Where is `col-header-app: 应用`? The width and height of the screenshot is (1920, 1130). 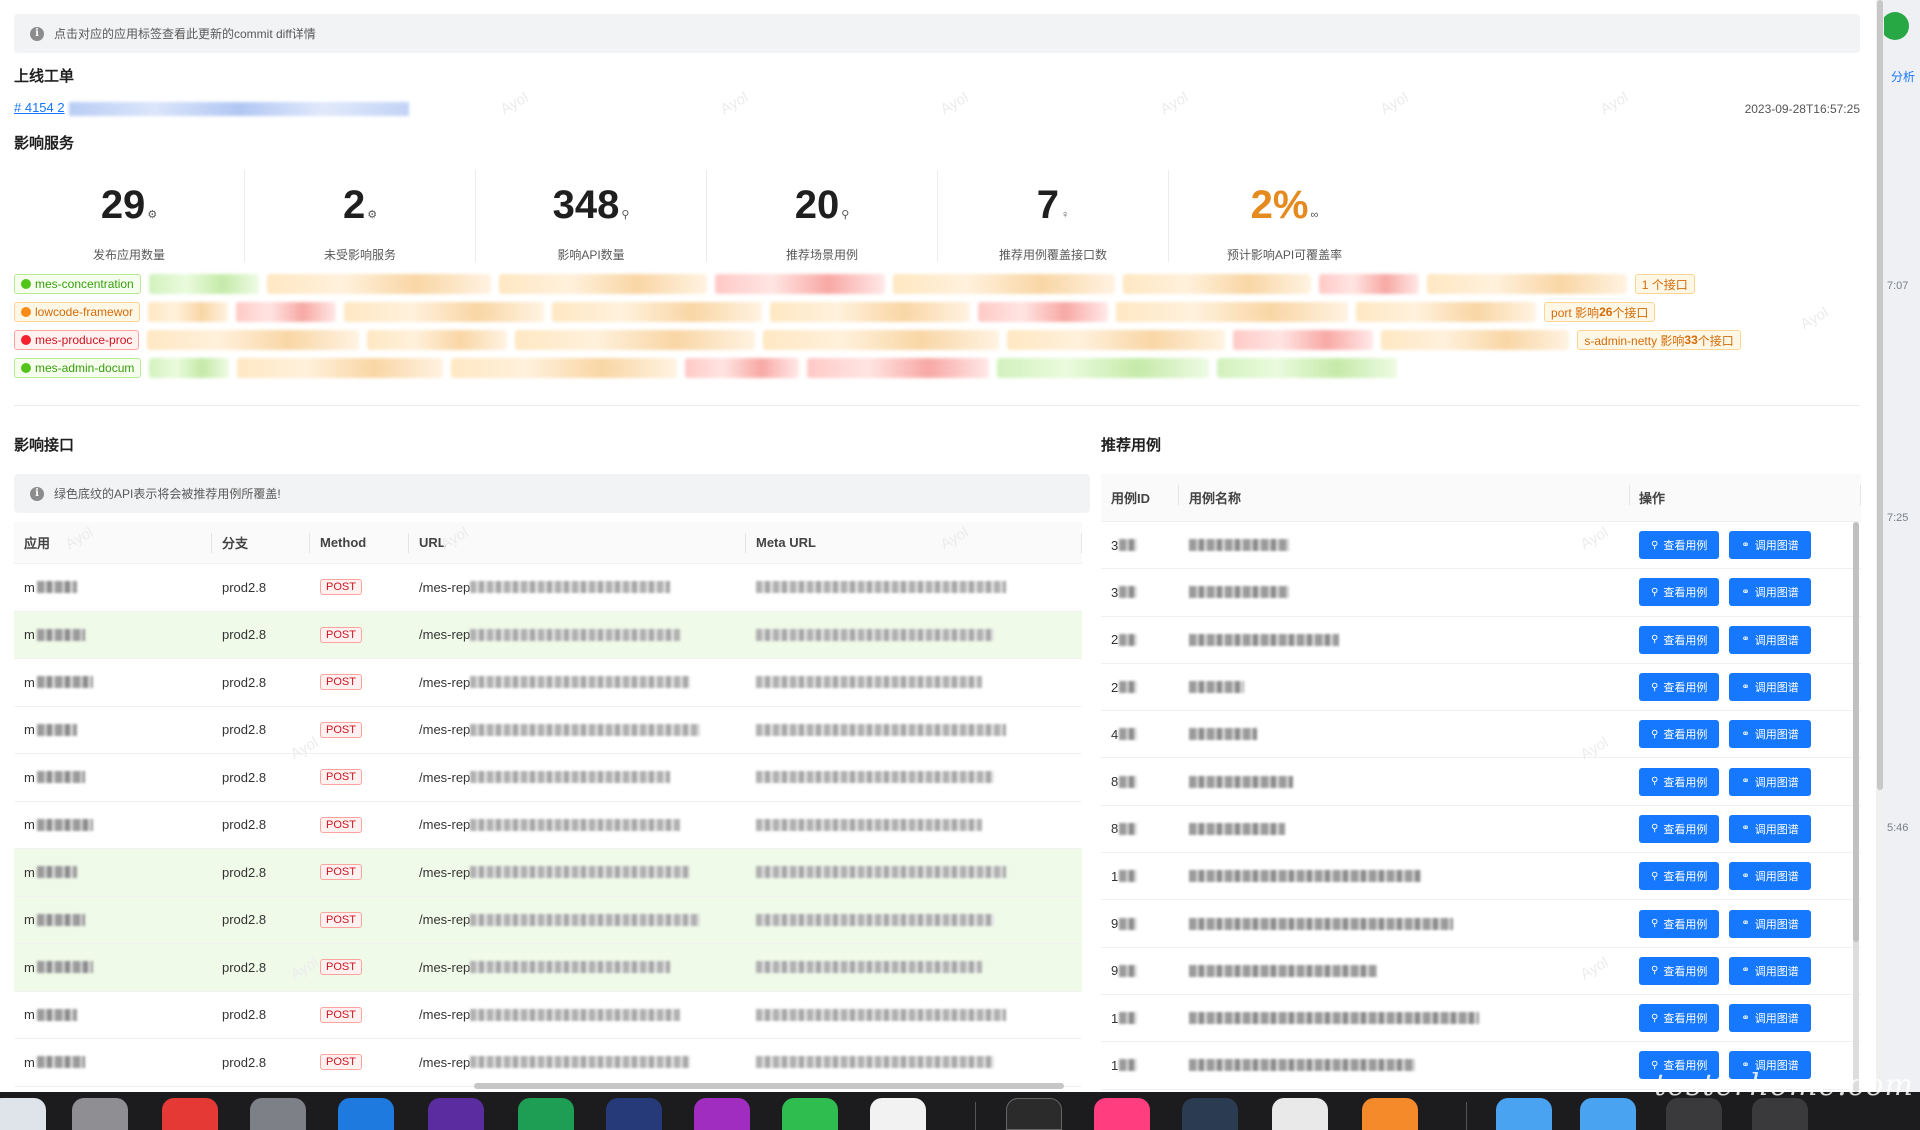
col-header-app: 应用 is located at coordinates (113, 542).